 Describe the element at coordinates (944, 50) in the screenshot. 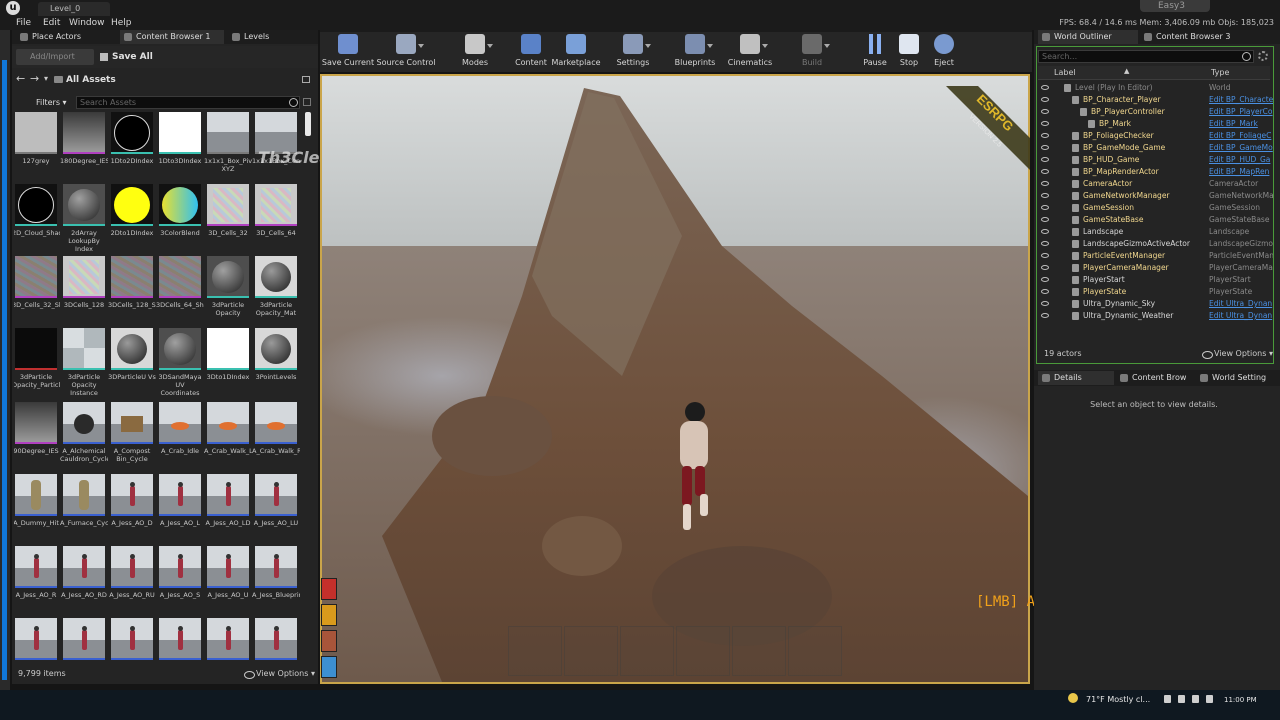

I see `eject-button: Eject` at that location.